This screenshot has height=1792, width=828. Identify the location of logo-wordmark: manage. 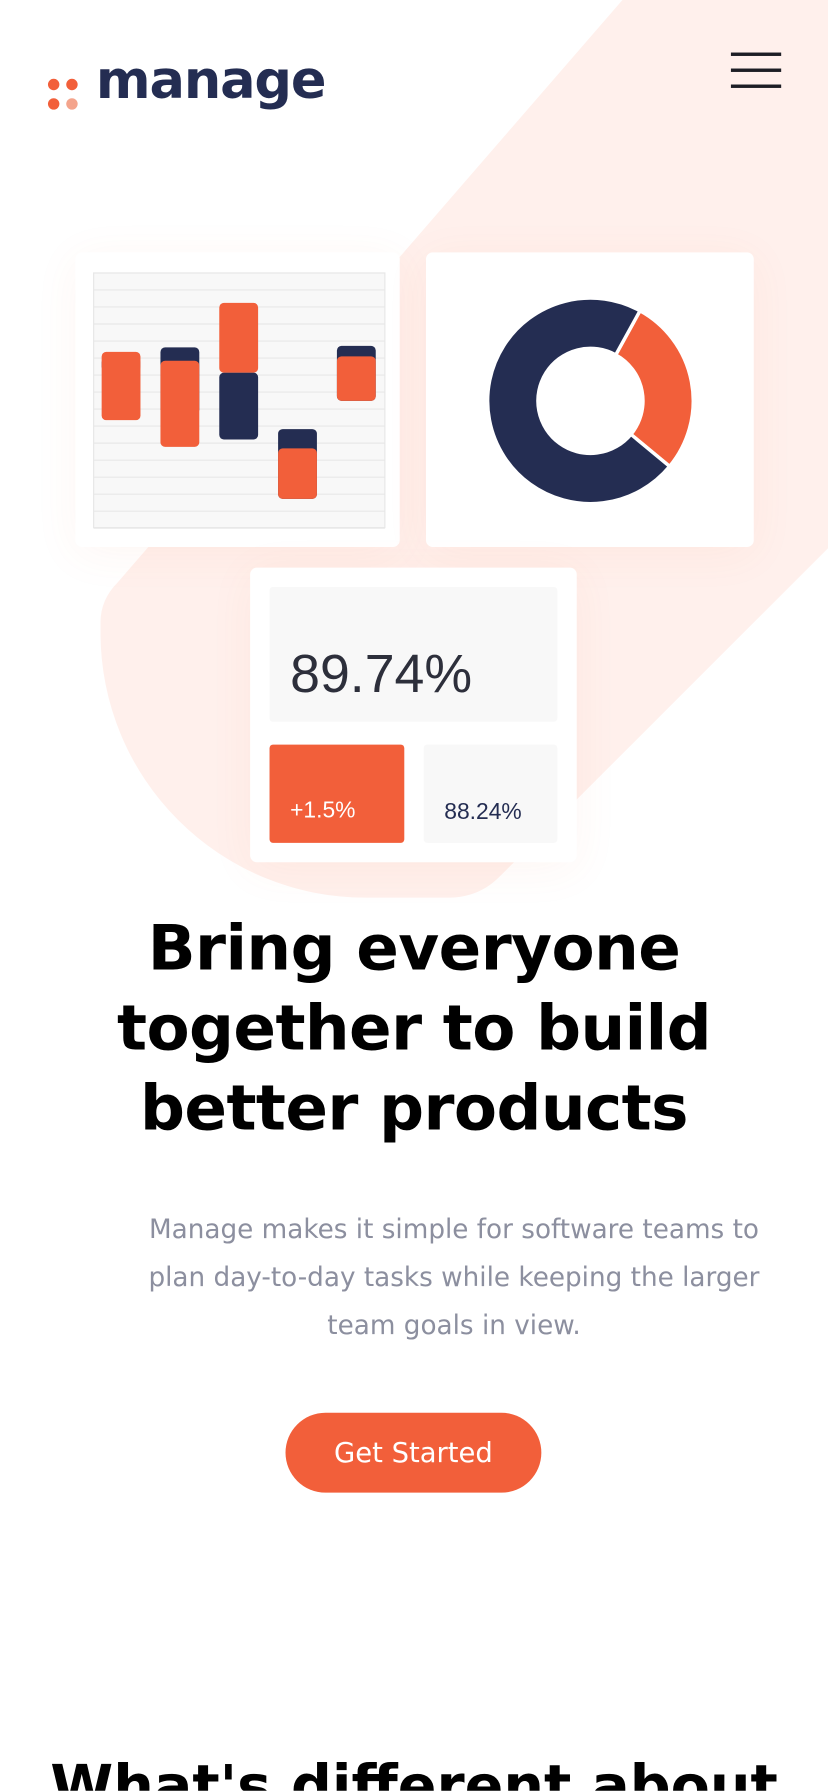
(211, 80).